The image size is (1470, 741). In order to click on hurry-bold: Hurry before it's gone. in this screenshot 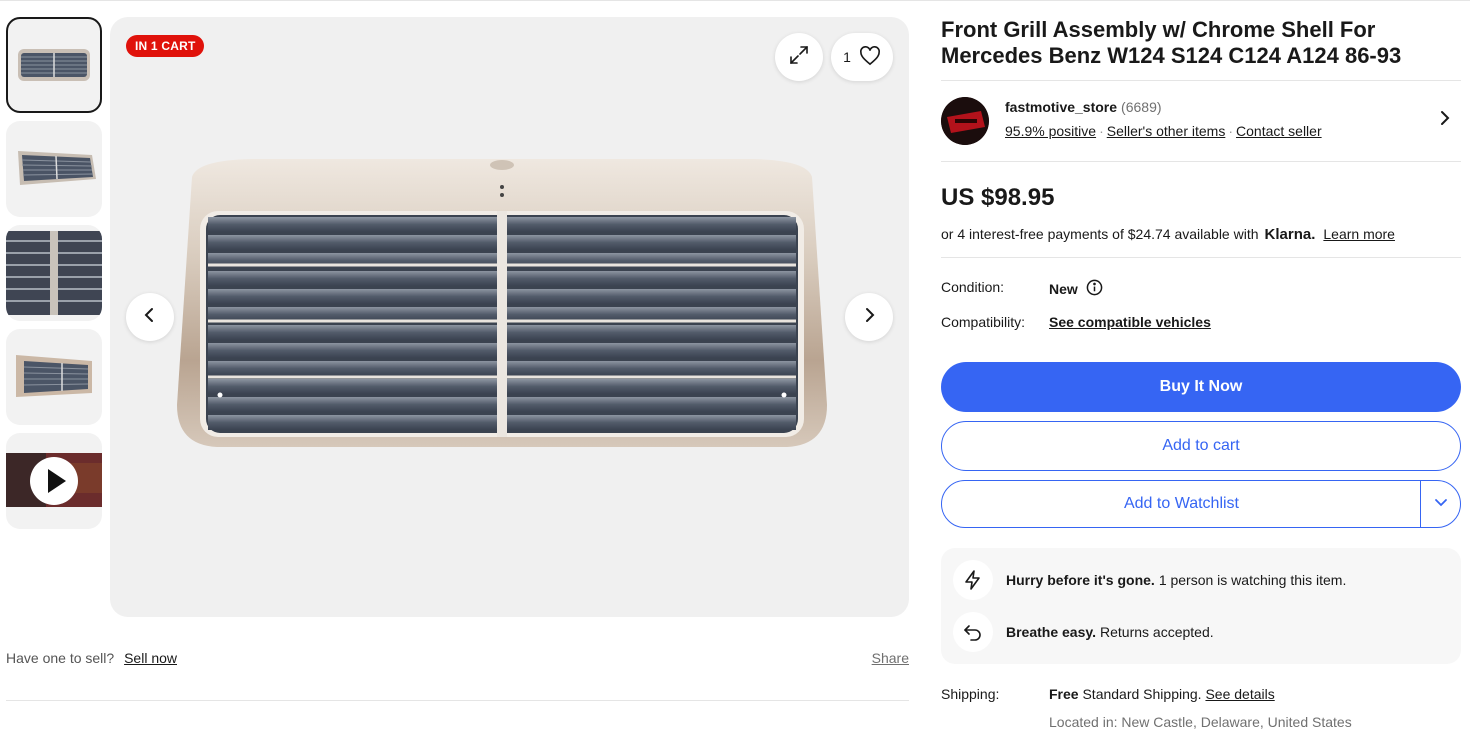, I will do `click(1080, 580)`.